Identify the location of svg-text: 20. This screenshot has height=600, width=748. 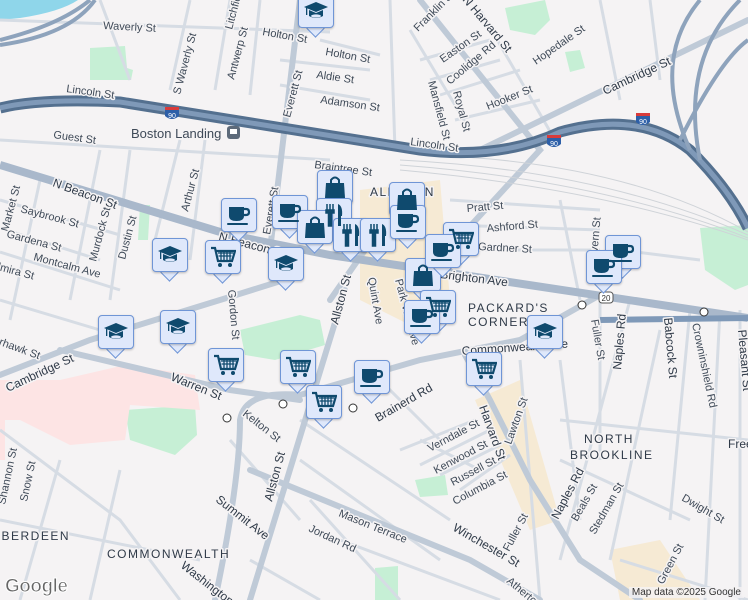
(606, 298).